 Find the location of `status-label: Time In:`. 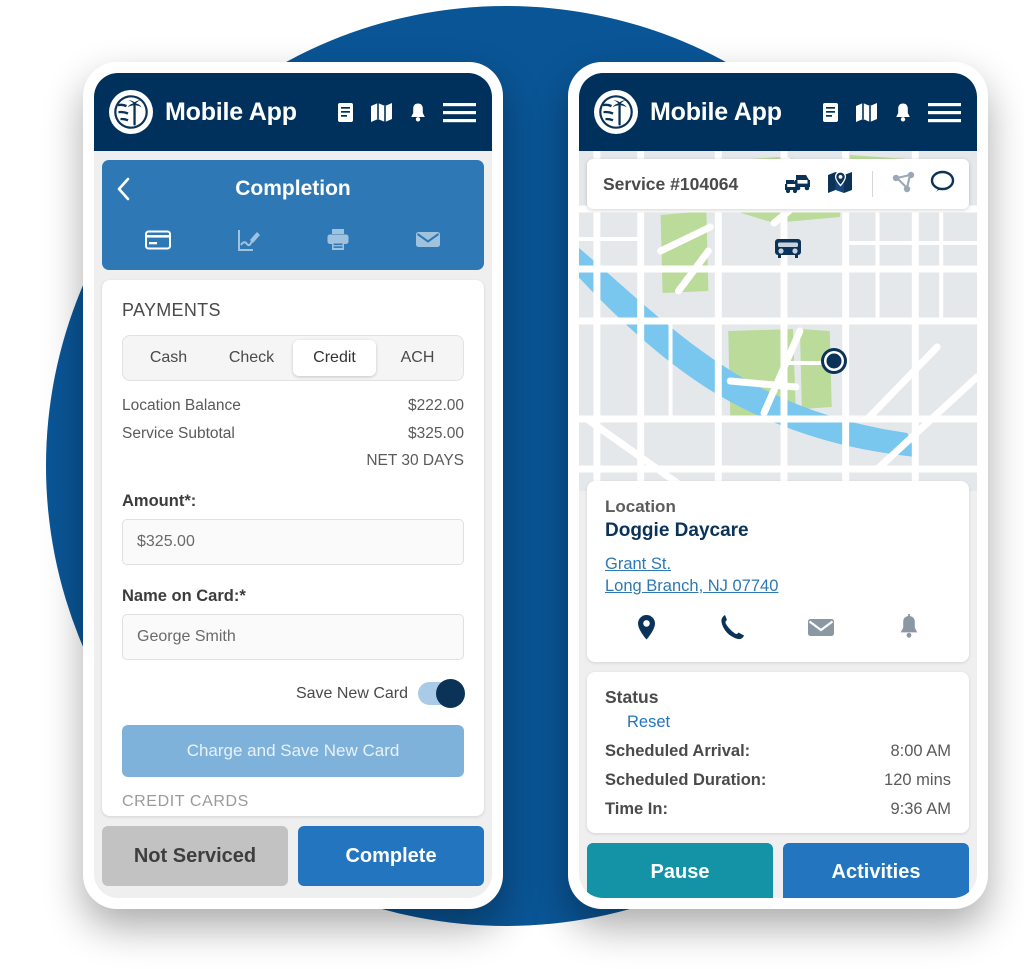

status-label: Time In: is located at coordinates (636, 808).